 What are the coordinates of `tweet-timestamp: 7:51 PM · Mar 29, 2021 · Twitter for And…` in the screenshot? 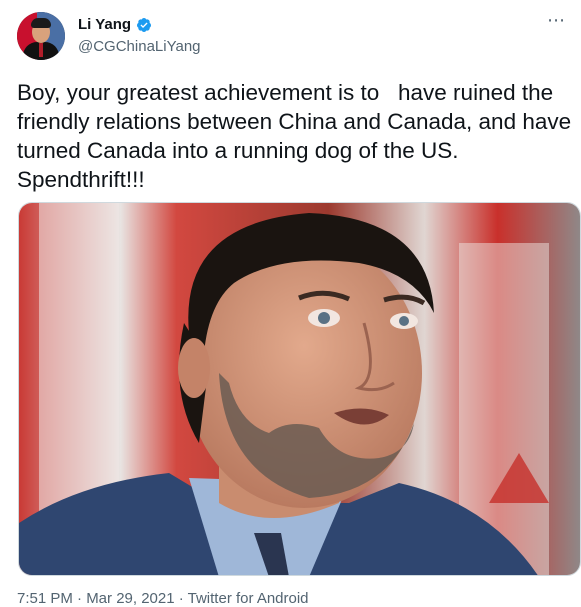 It's located at (163, 598).